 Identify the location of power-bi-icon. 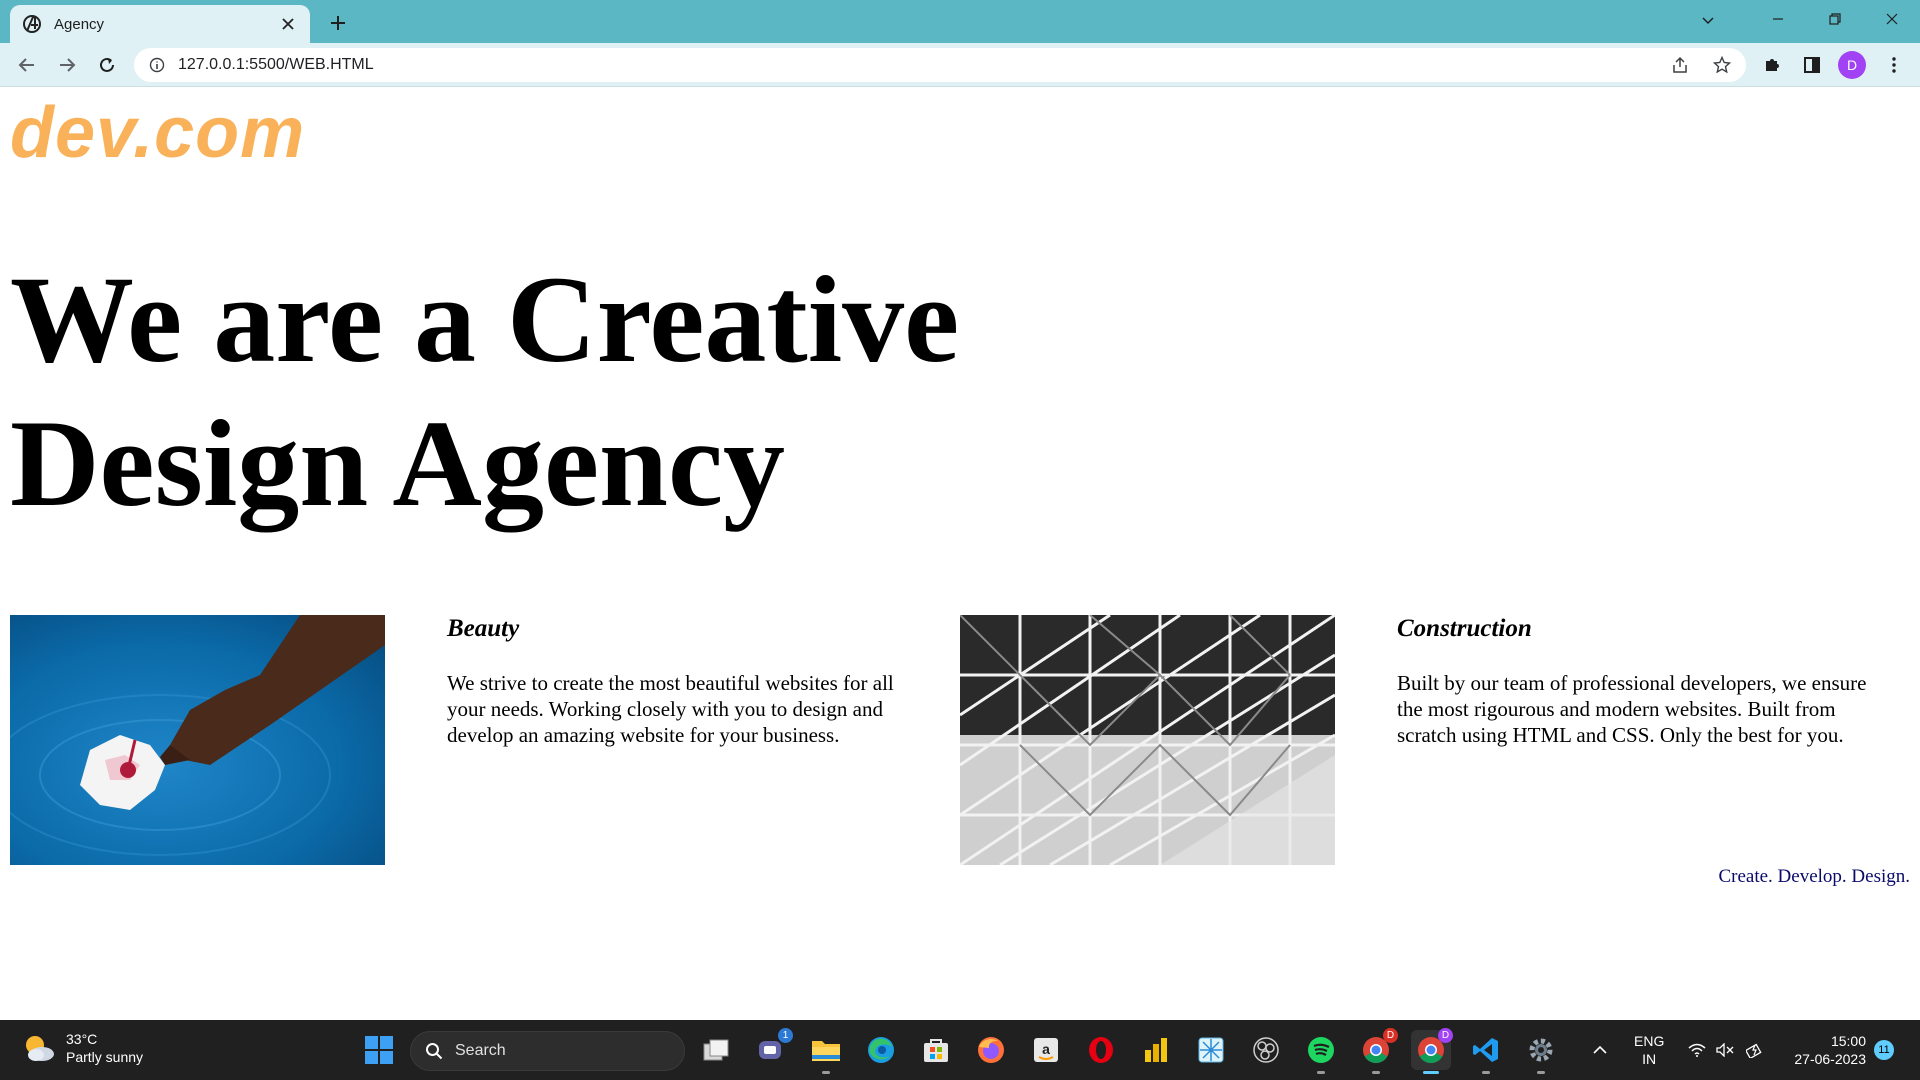
(1156, 1050).